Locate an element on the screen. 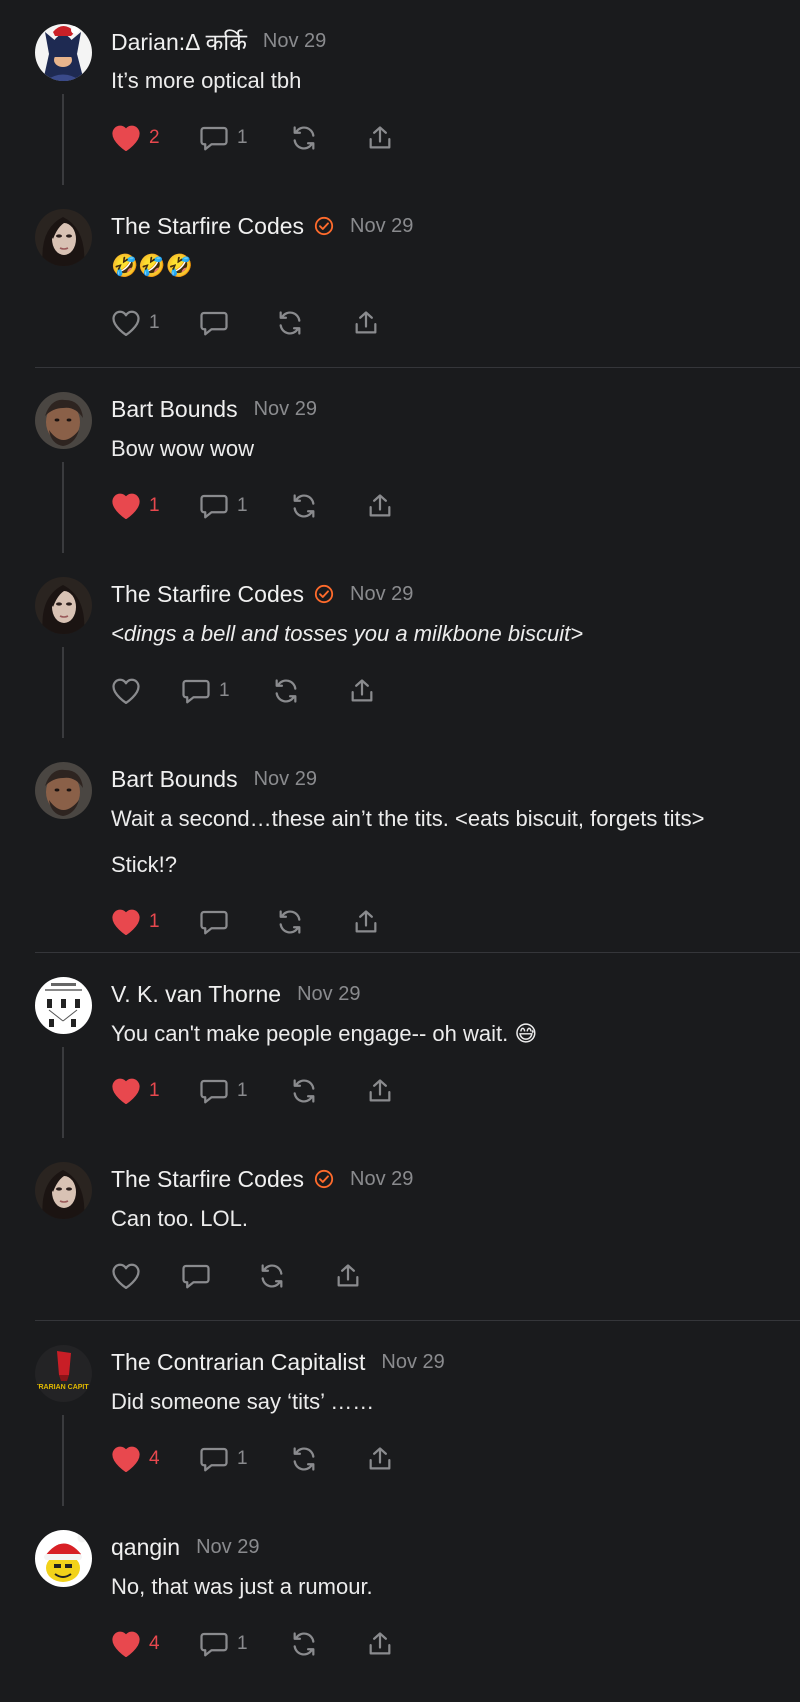  comment-header: Bart Bounds Nov 29 is located at coordinates (447, 397).